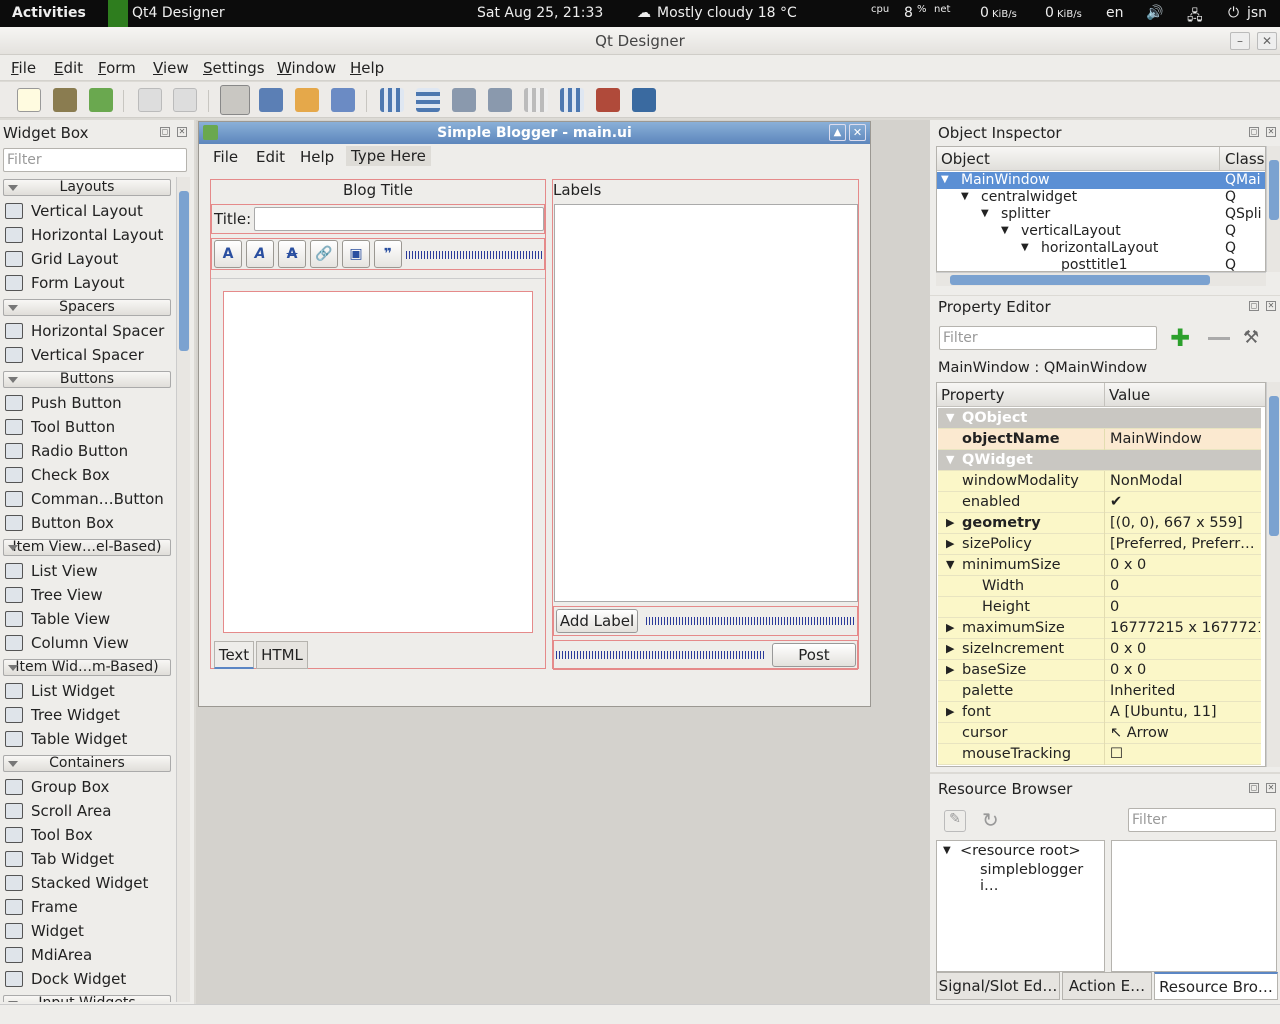 The image size is (1280, 1024). Describe the element at coordinates (1099, 460) in the screenshot. I see `property-row: ▼ QWidget` at that location.